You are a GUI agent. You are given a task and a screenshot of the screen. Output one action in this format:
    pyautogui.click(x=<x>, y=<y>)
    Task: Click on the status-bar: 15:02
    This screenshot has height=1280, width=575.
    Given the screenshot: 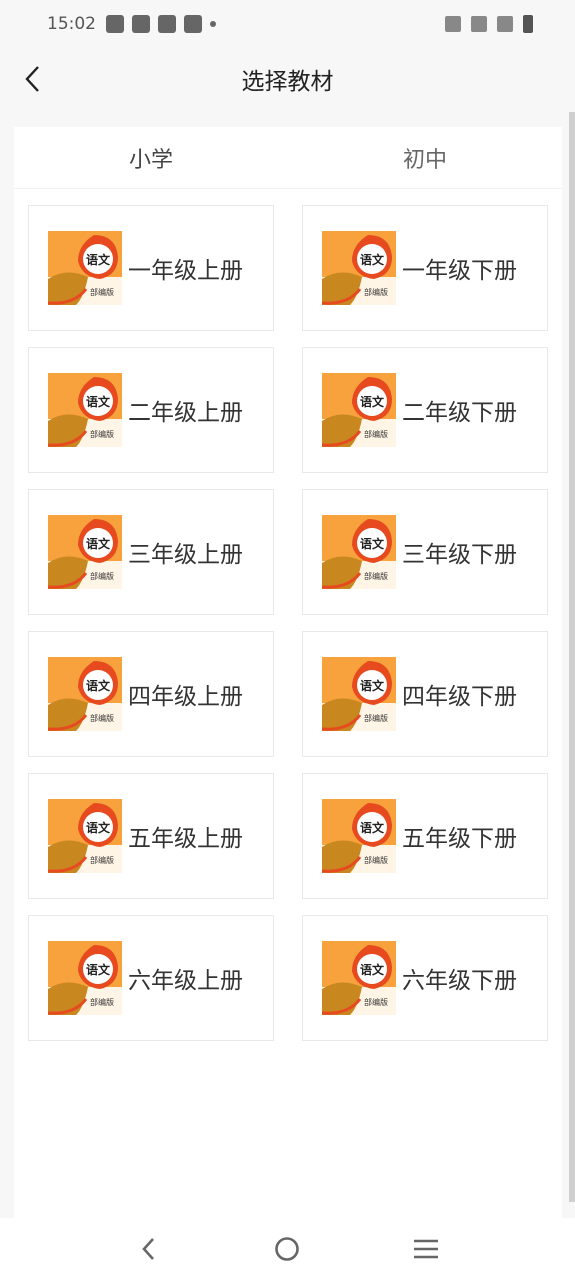 What is the action you would take?
    pyautogui.click(x=287, y=24)
    